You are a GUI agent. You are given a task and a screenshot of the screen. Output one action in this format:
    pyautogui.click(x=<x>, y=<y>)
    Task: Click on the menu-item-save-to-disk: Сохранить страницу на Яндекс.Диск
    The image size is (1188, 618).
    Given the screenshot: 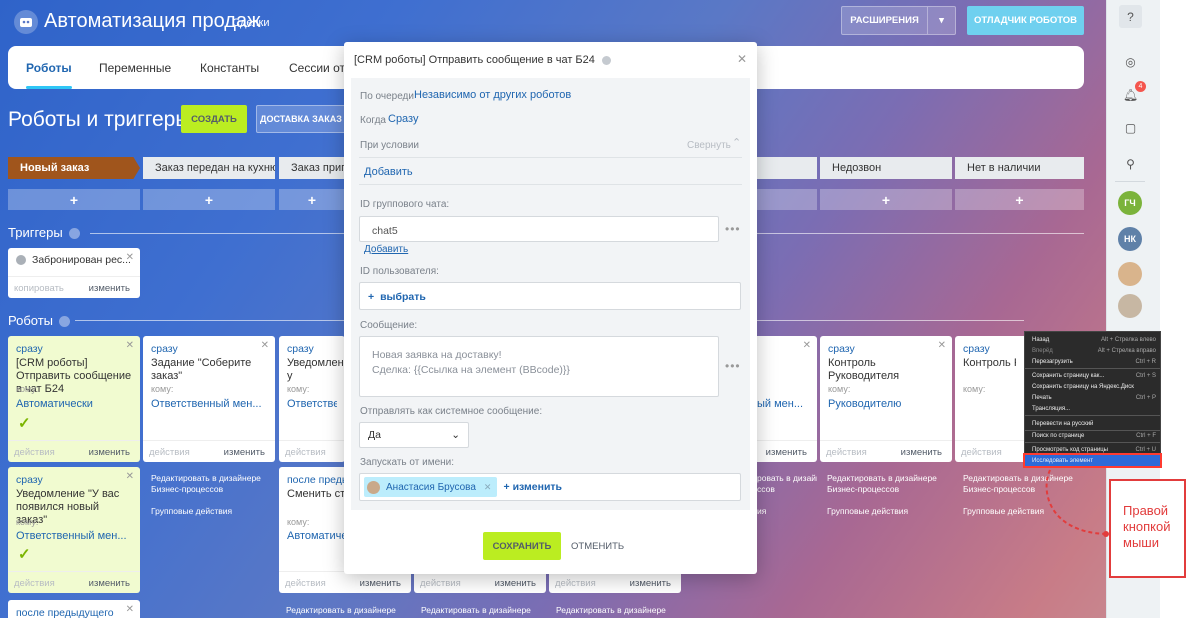 What is the action you would take?
    pyautogui.click(x=1094, y=386)
    